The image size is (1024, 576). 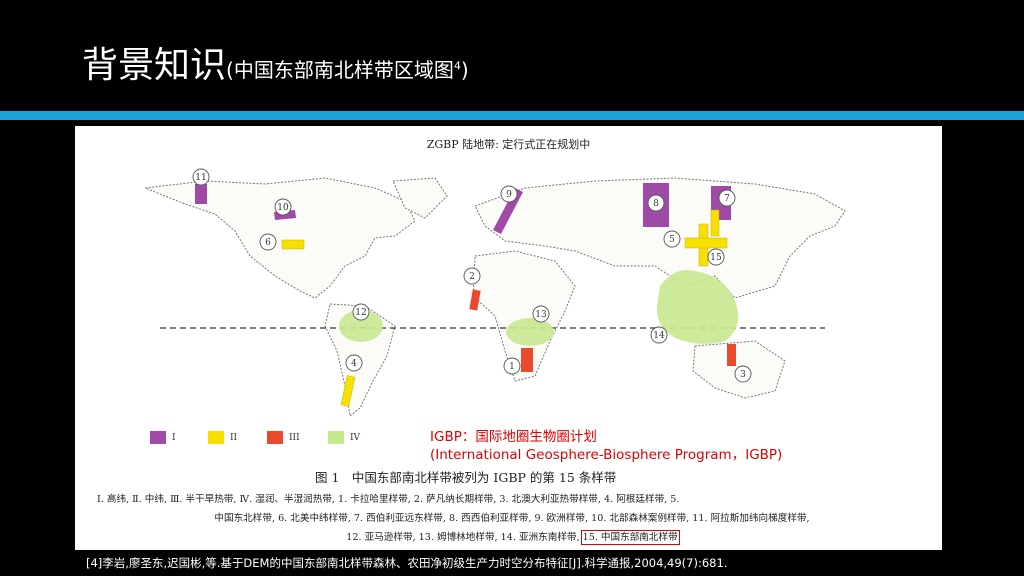 I want to click on transect-marker-5: 5, so click(x=672, y=239).